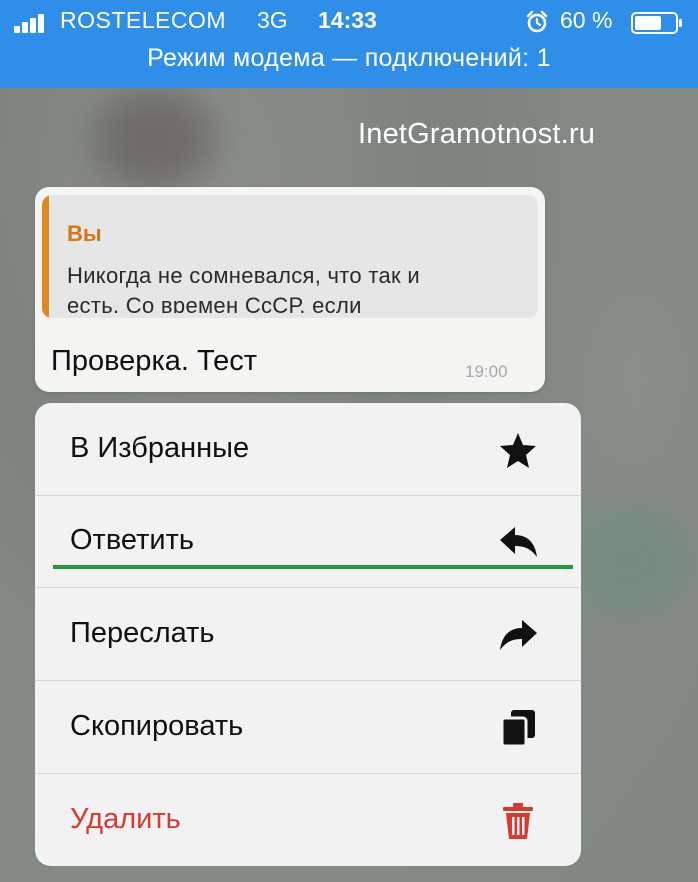  Describe the element at coordinates (586, 20) in the screenshot. I see `battery-percent: 60 %` at that location.